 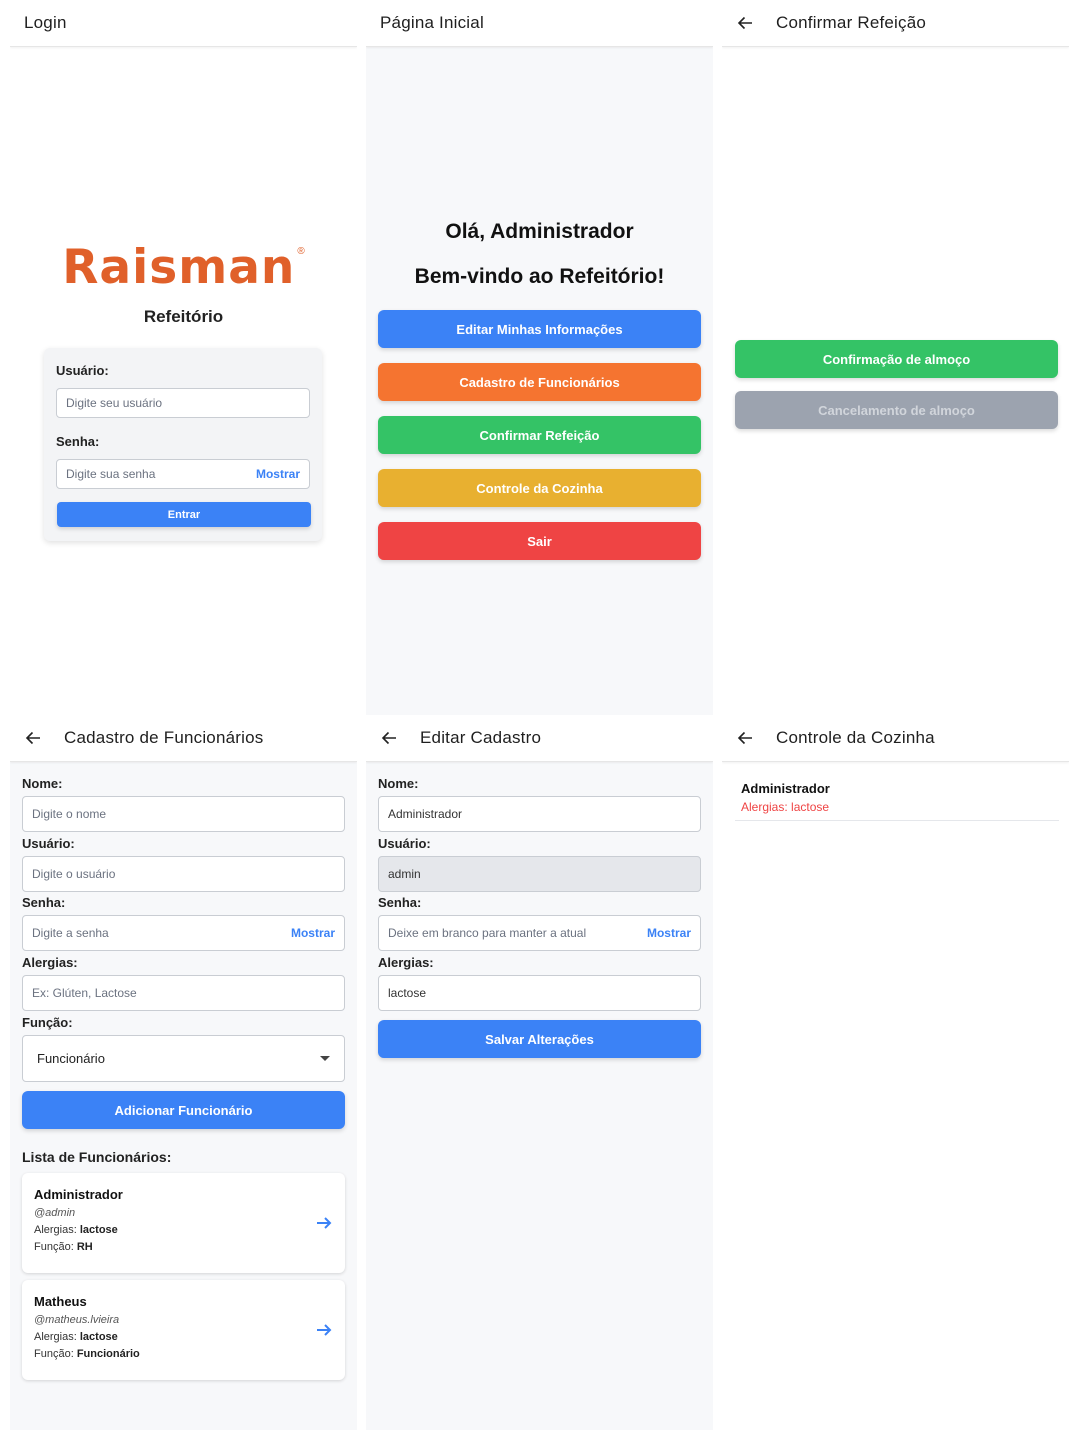 I want to click on edit-info-button: Editar Minhas Informações, so click(x=539, y=329).